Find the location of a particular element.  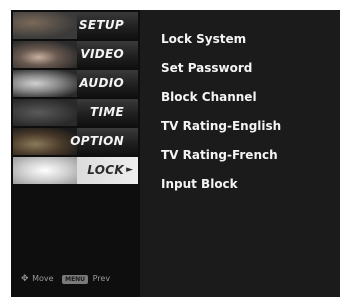

navigation-hint: ✥ Move MENU Prev is located at coordinates (65, 279).